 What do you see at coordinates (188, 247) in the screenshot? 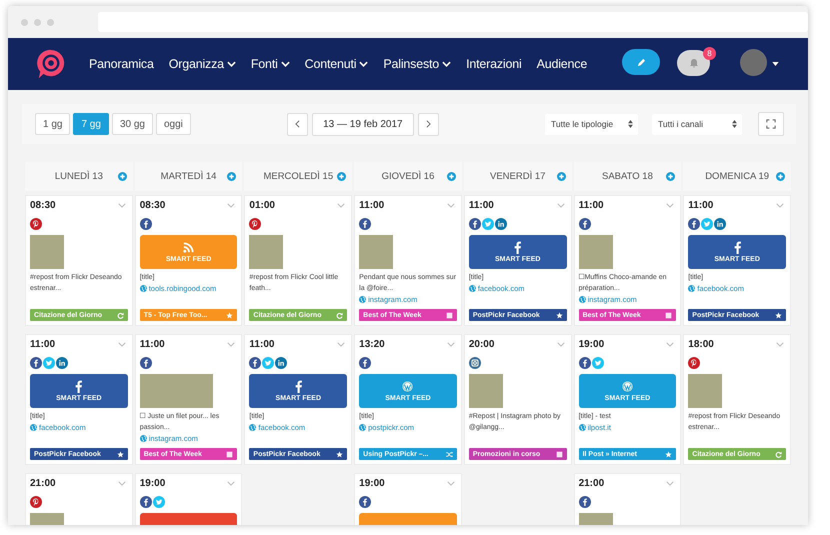
I see `rss-icon` at bounding box center [188, 247].